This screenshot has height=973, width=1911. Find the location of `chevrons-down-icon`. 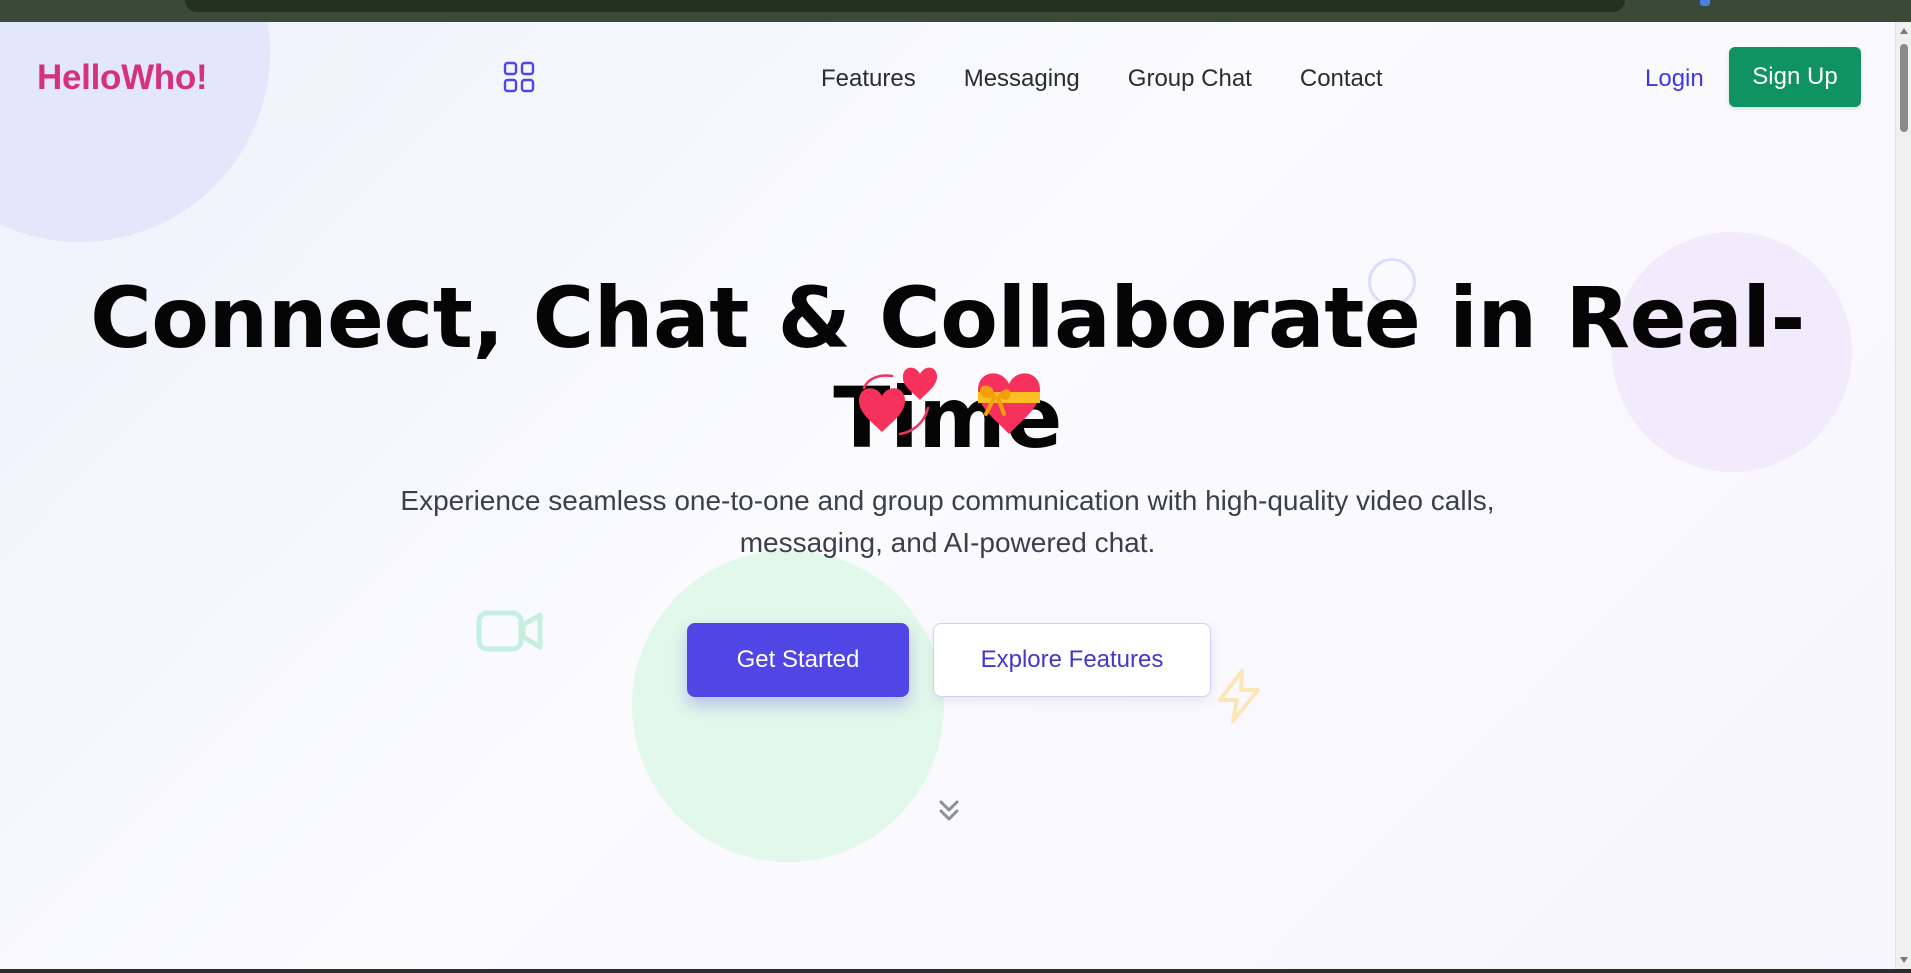

chevrons-down-icon is located at coordinates (949, 811).